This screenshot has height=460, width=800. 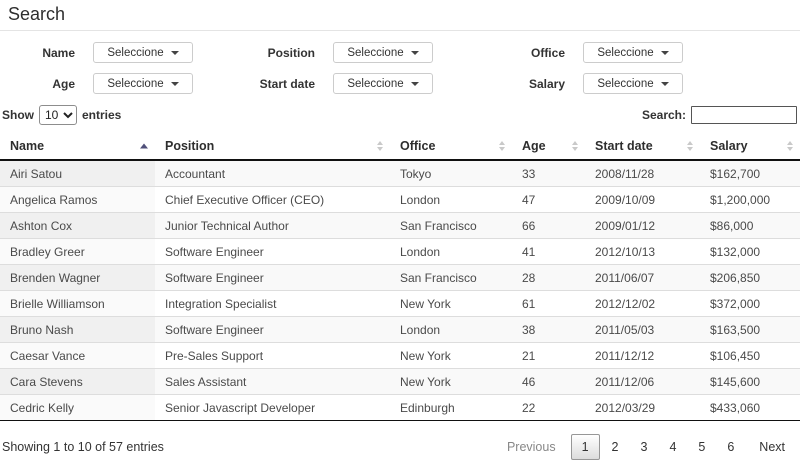 What do you see at coordinates (750, 199) in the screenshot?
I see `cell-salary: $1,200,000` at bounding box center [750, 199].